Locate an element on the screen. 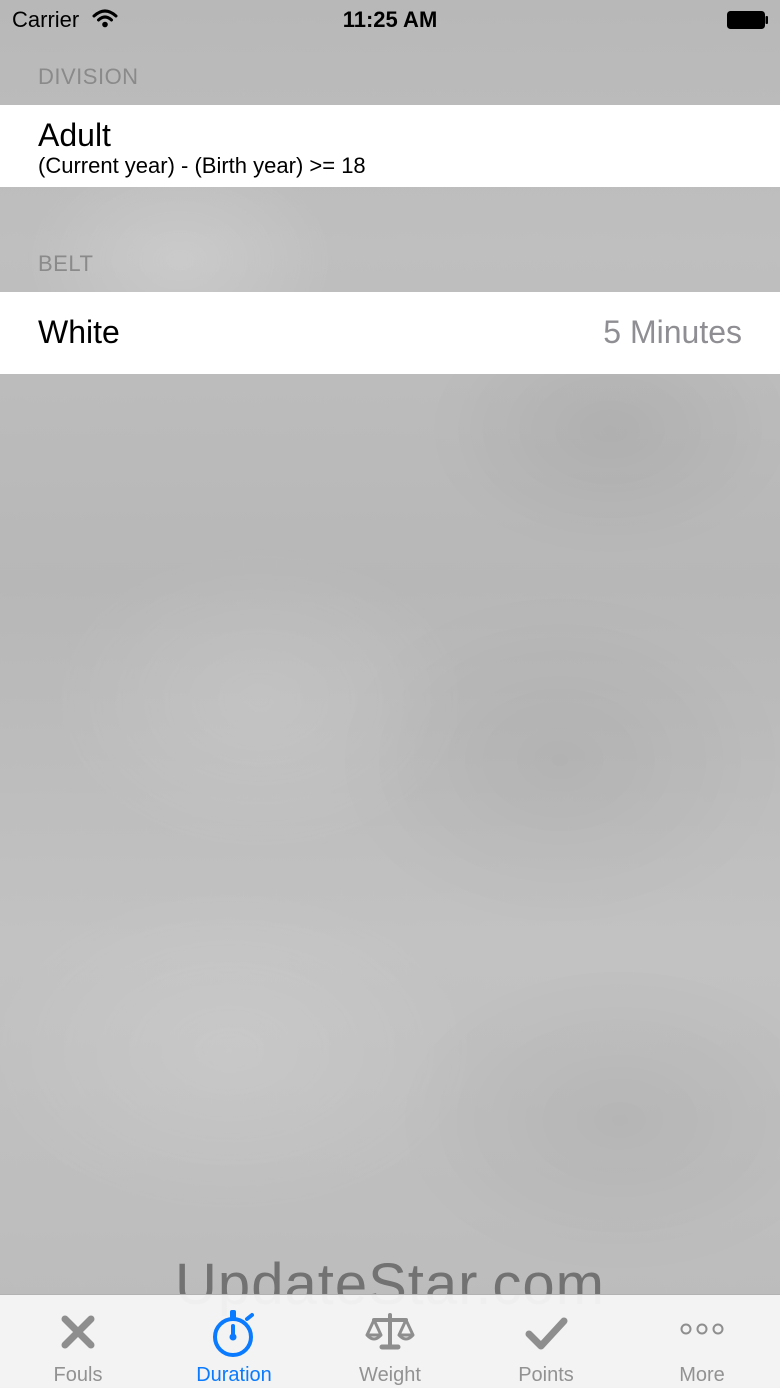 The image size is (780, 1388). tab-bar: Fouls Duration Weight Points More is located at coordinates (390, 1341).